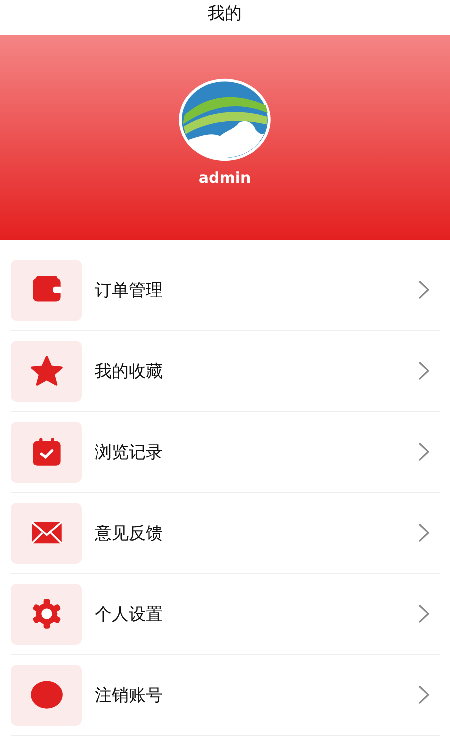 This screenshot has width=450, height=750. What do you see at coordinates (129, 533) in the screenshot?
I see `menu-label: 意见反馈` at bounding box center [129, 533].